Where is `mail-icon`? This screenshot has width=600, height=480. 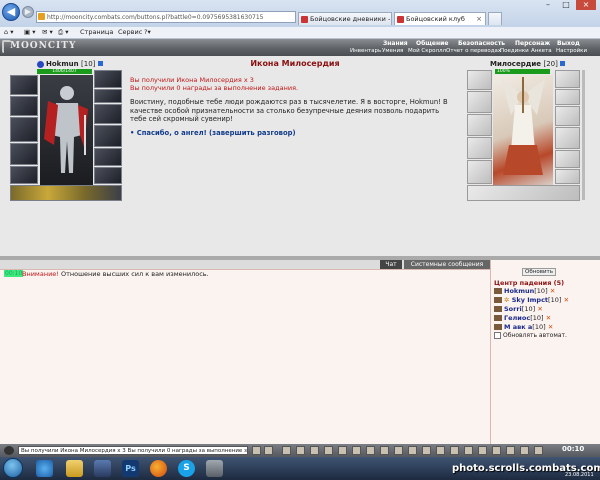 mail-icon is located at coordinates (384, 450).